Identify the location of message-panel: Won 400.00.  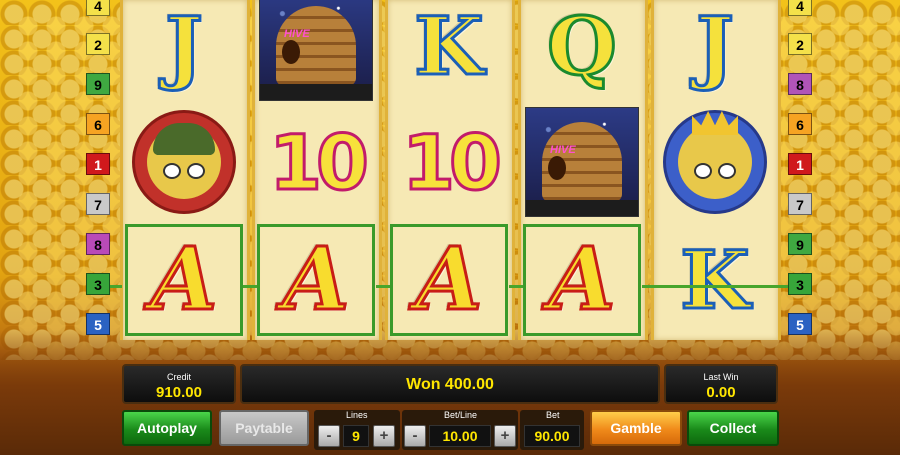
(450, 384).